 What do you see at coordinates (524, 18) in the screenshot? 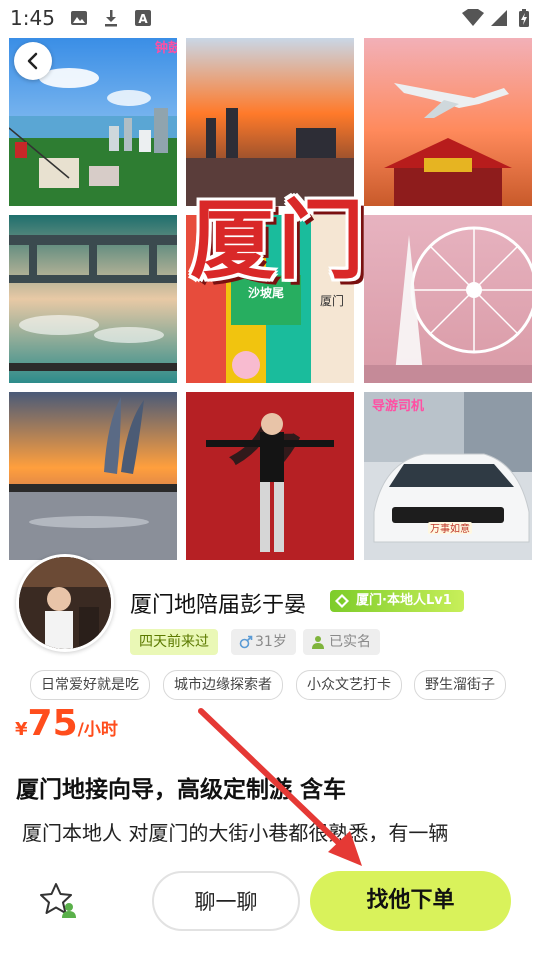
I see `battery-charging-icon` at bounding box center [524, 18].